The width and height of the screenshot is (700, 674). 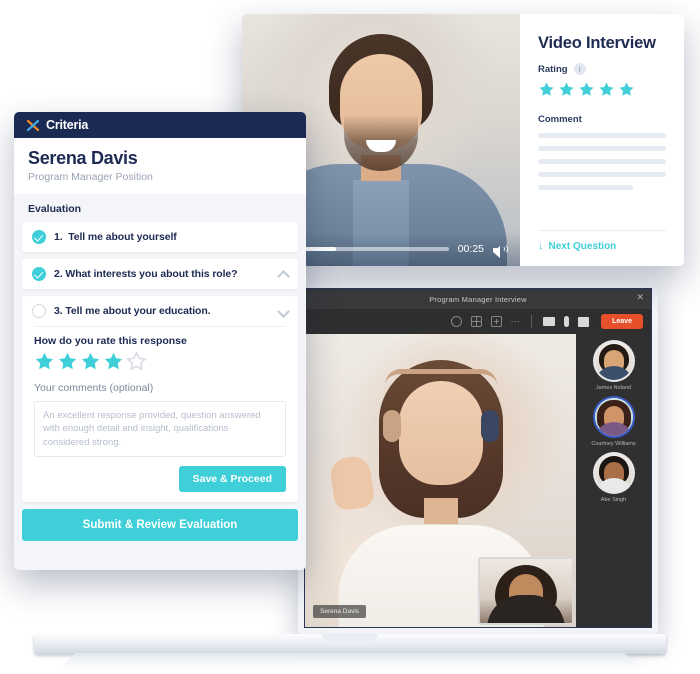 I want to click on microphone-icon, so click(x=567, y=321).